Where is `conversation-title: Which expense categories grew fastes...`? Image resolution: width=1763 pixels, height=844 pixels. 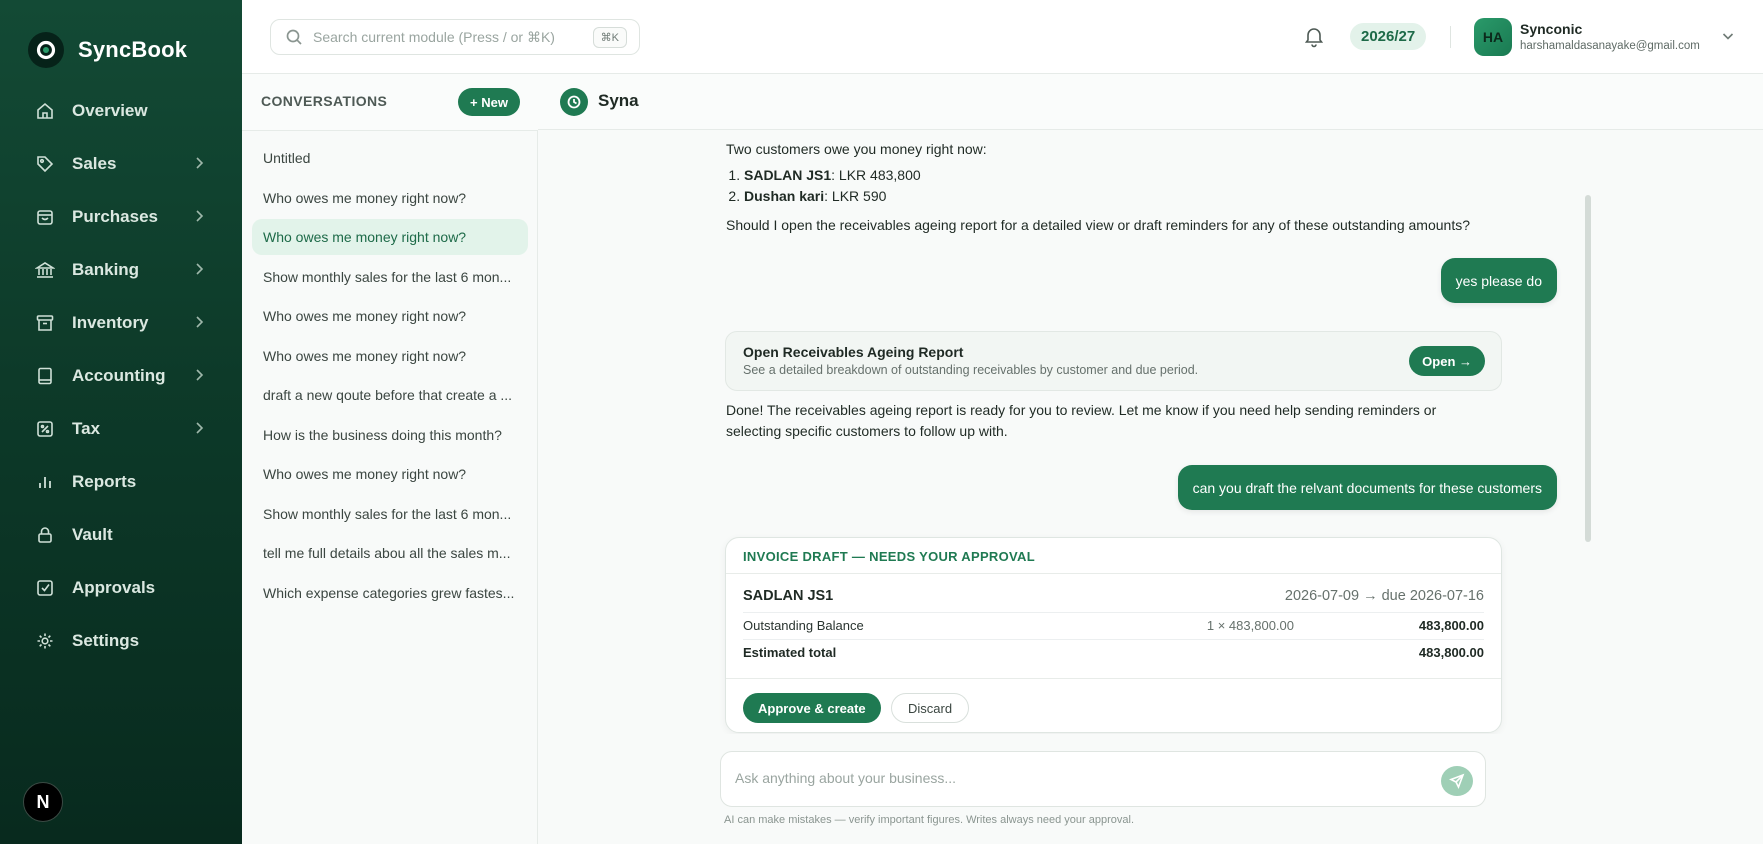 conversation-title: Which expense categories grew fastes... is located at coordinates (389, 592).